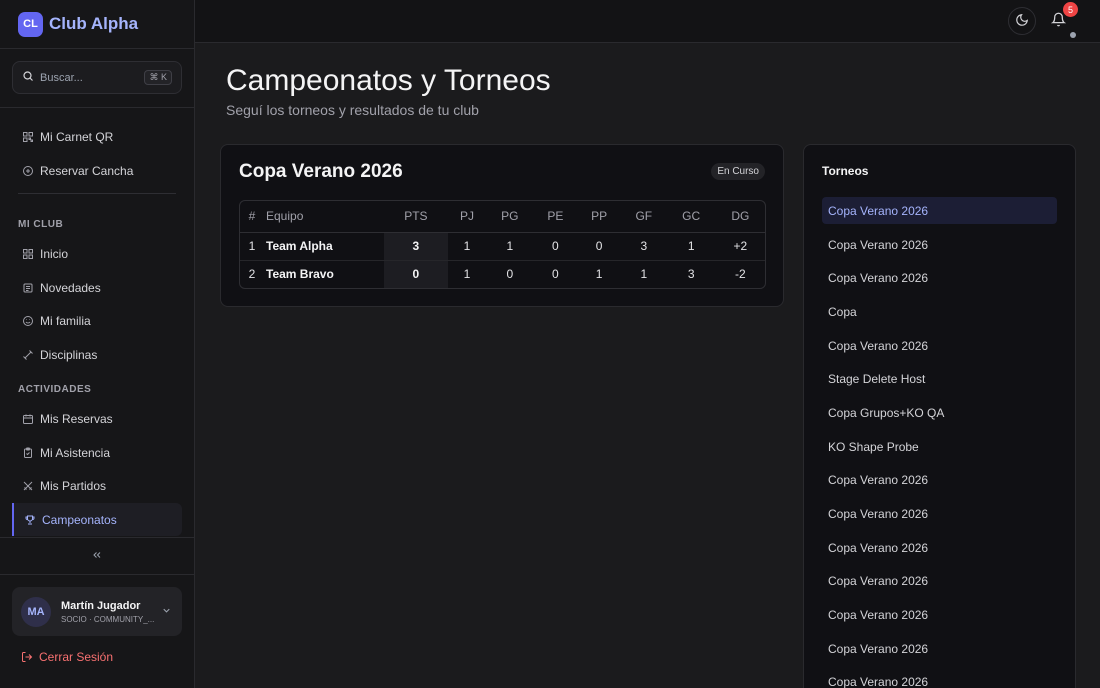 The width and height of the screenshot is (1100, 688). What do you see at coordinates (77, 136) in the screenshot?
I see `sidebar-item-label: Mi Carnet QR` at bounding box center [77, 136].